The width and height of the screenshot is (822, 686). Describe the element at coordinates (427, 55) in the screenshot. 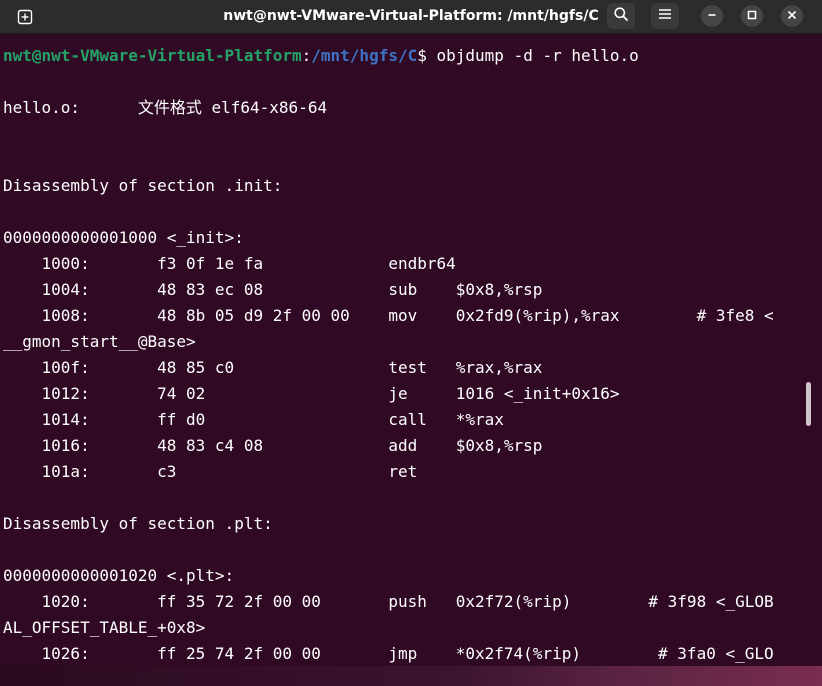

I see `prompt-symbol: $` at that location.